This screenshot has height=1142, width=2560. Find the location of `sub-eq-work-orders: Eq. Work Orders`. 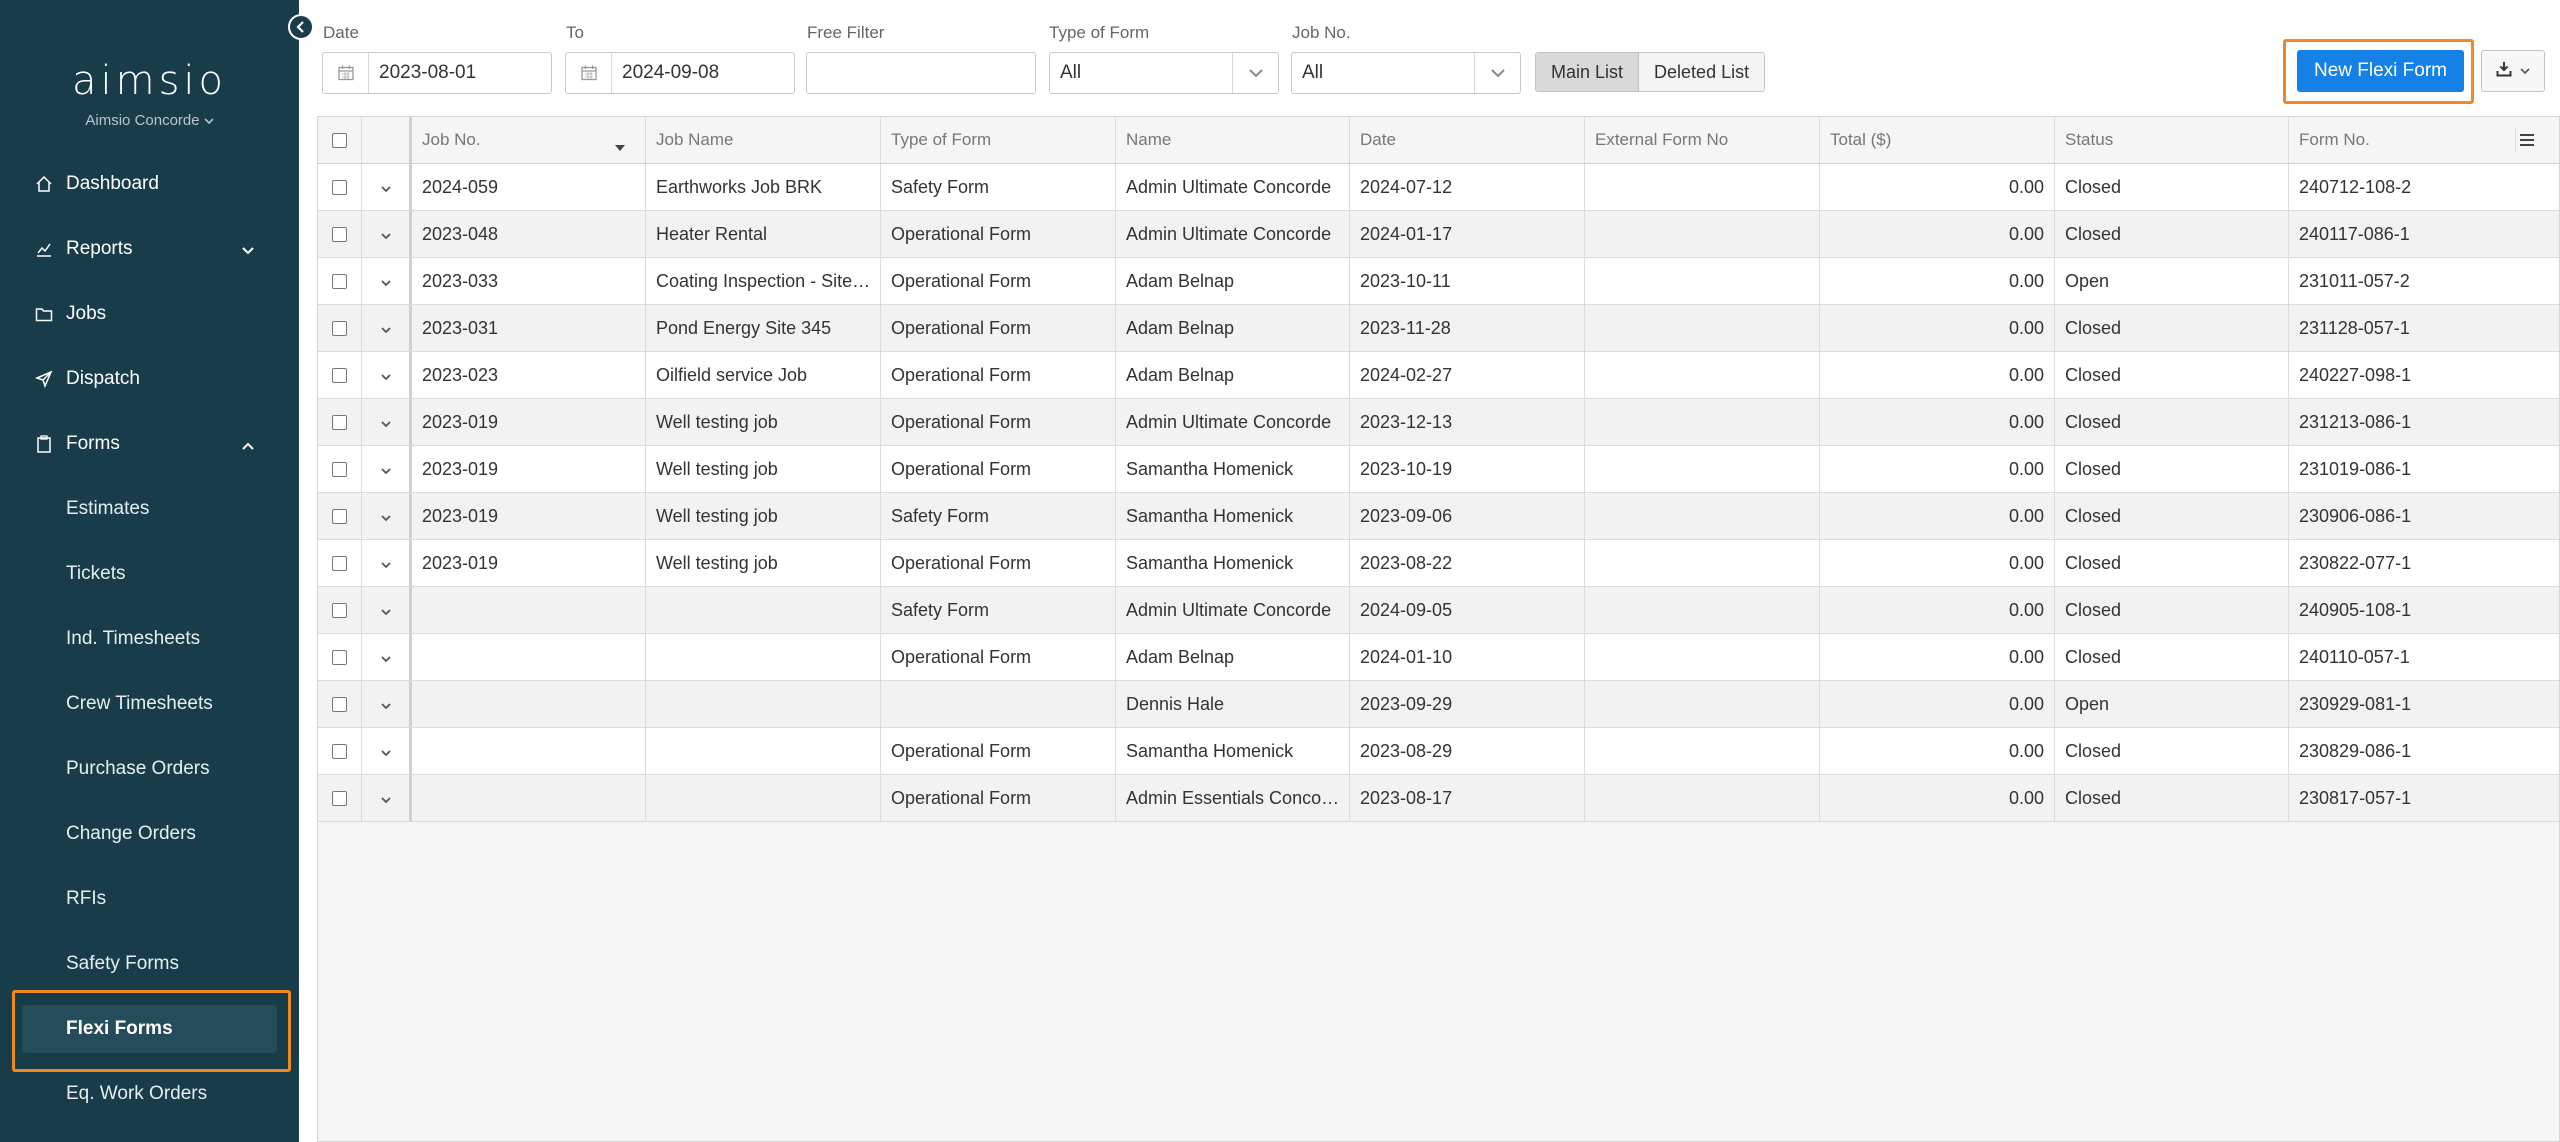

sub-eq-work-orders: Eq. Work Orders is located at coordinates (149, 1094).